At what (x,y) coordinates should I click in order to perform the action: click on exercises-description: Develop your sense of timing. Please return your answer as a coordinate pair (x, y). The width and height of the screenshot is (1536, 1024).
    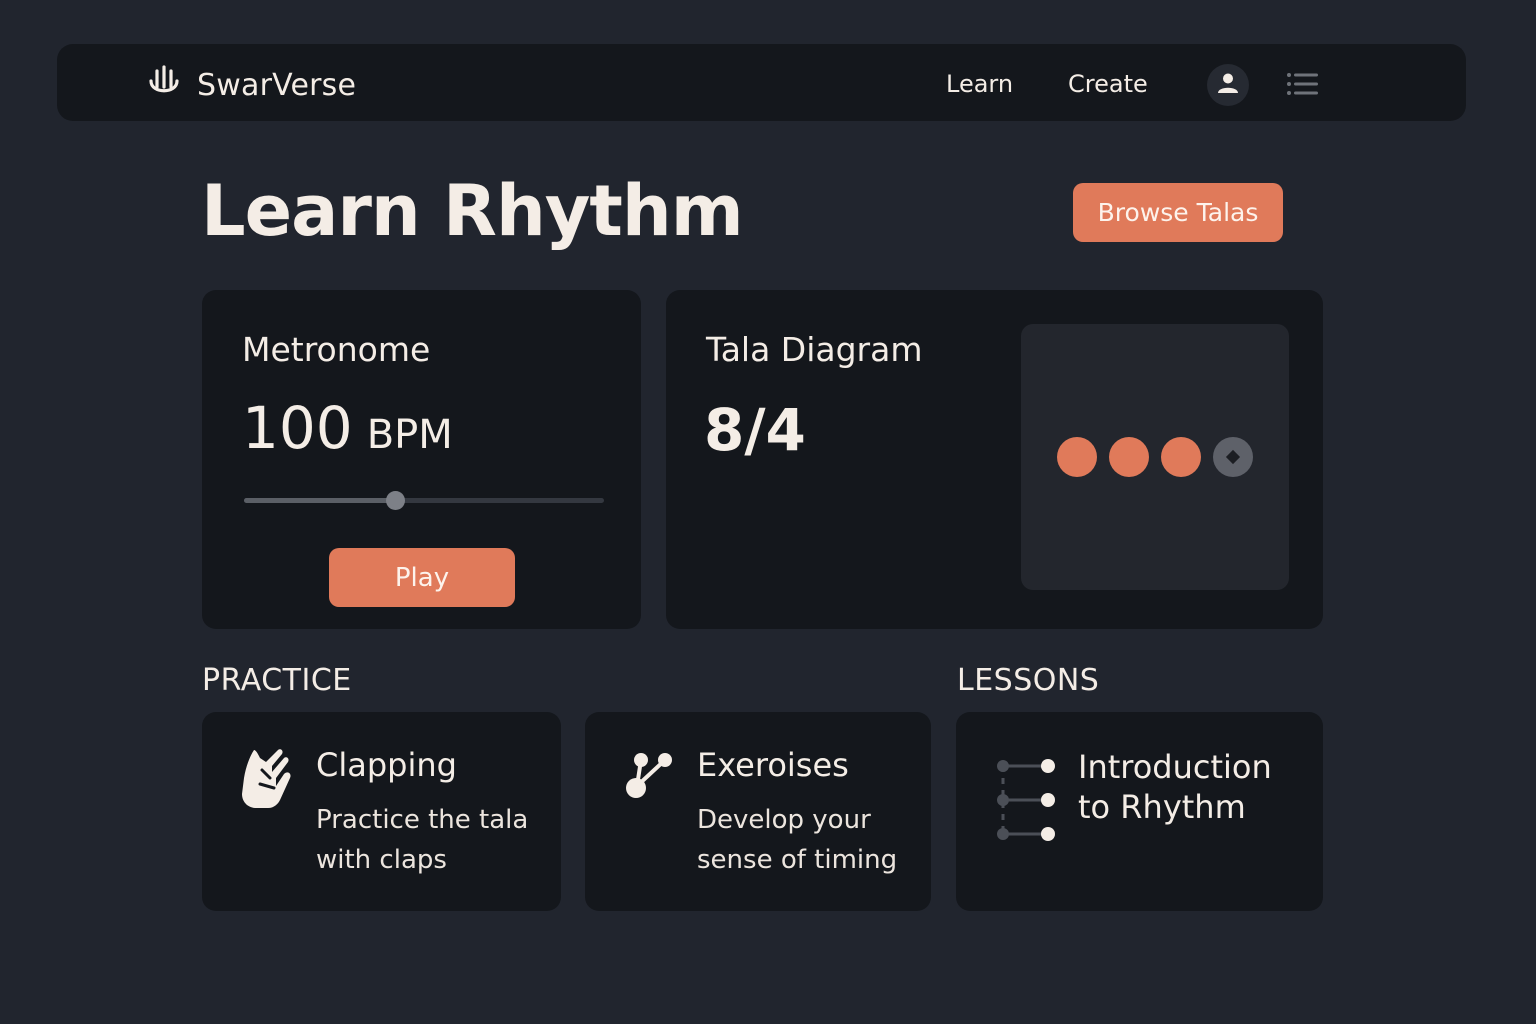
    Looking at the image, I should click on (807, 840).